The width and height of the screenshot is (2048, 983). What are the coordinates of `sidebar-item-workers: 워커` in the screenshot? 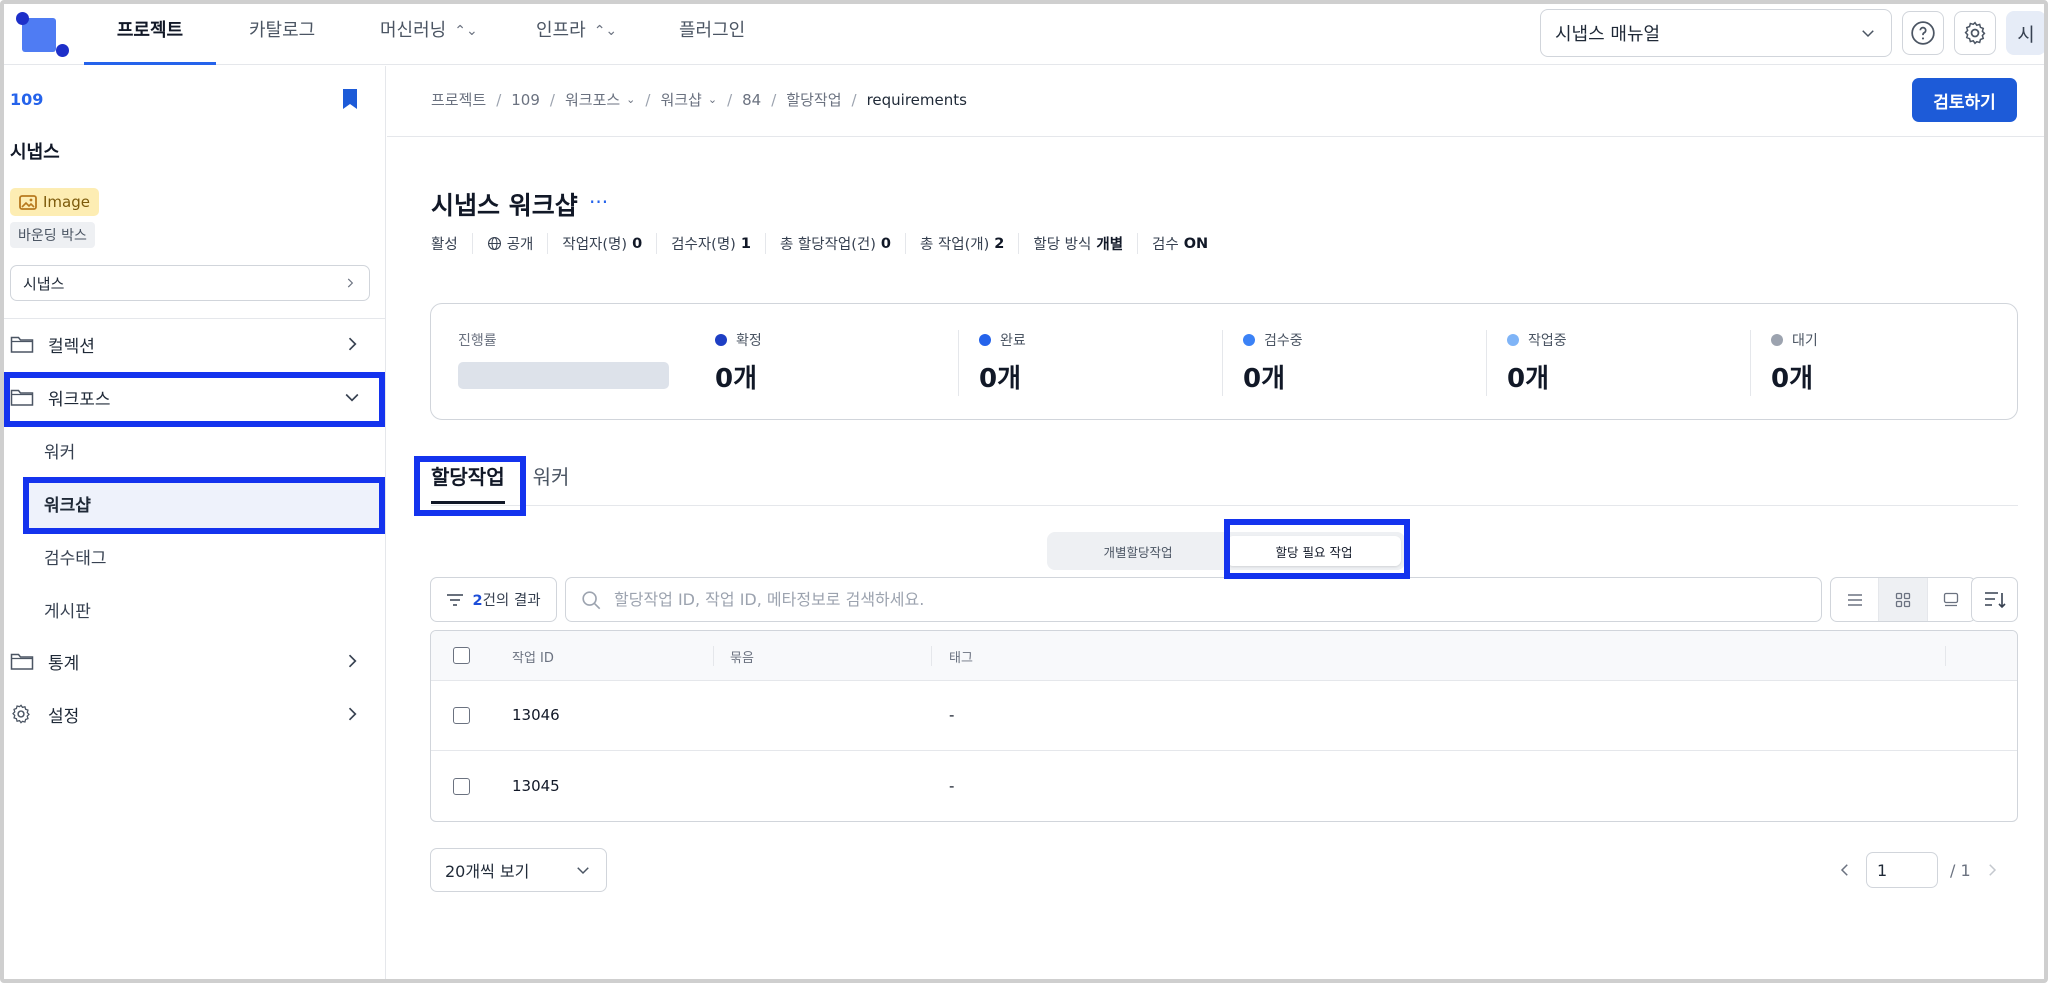 It's located at (203, 450).